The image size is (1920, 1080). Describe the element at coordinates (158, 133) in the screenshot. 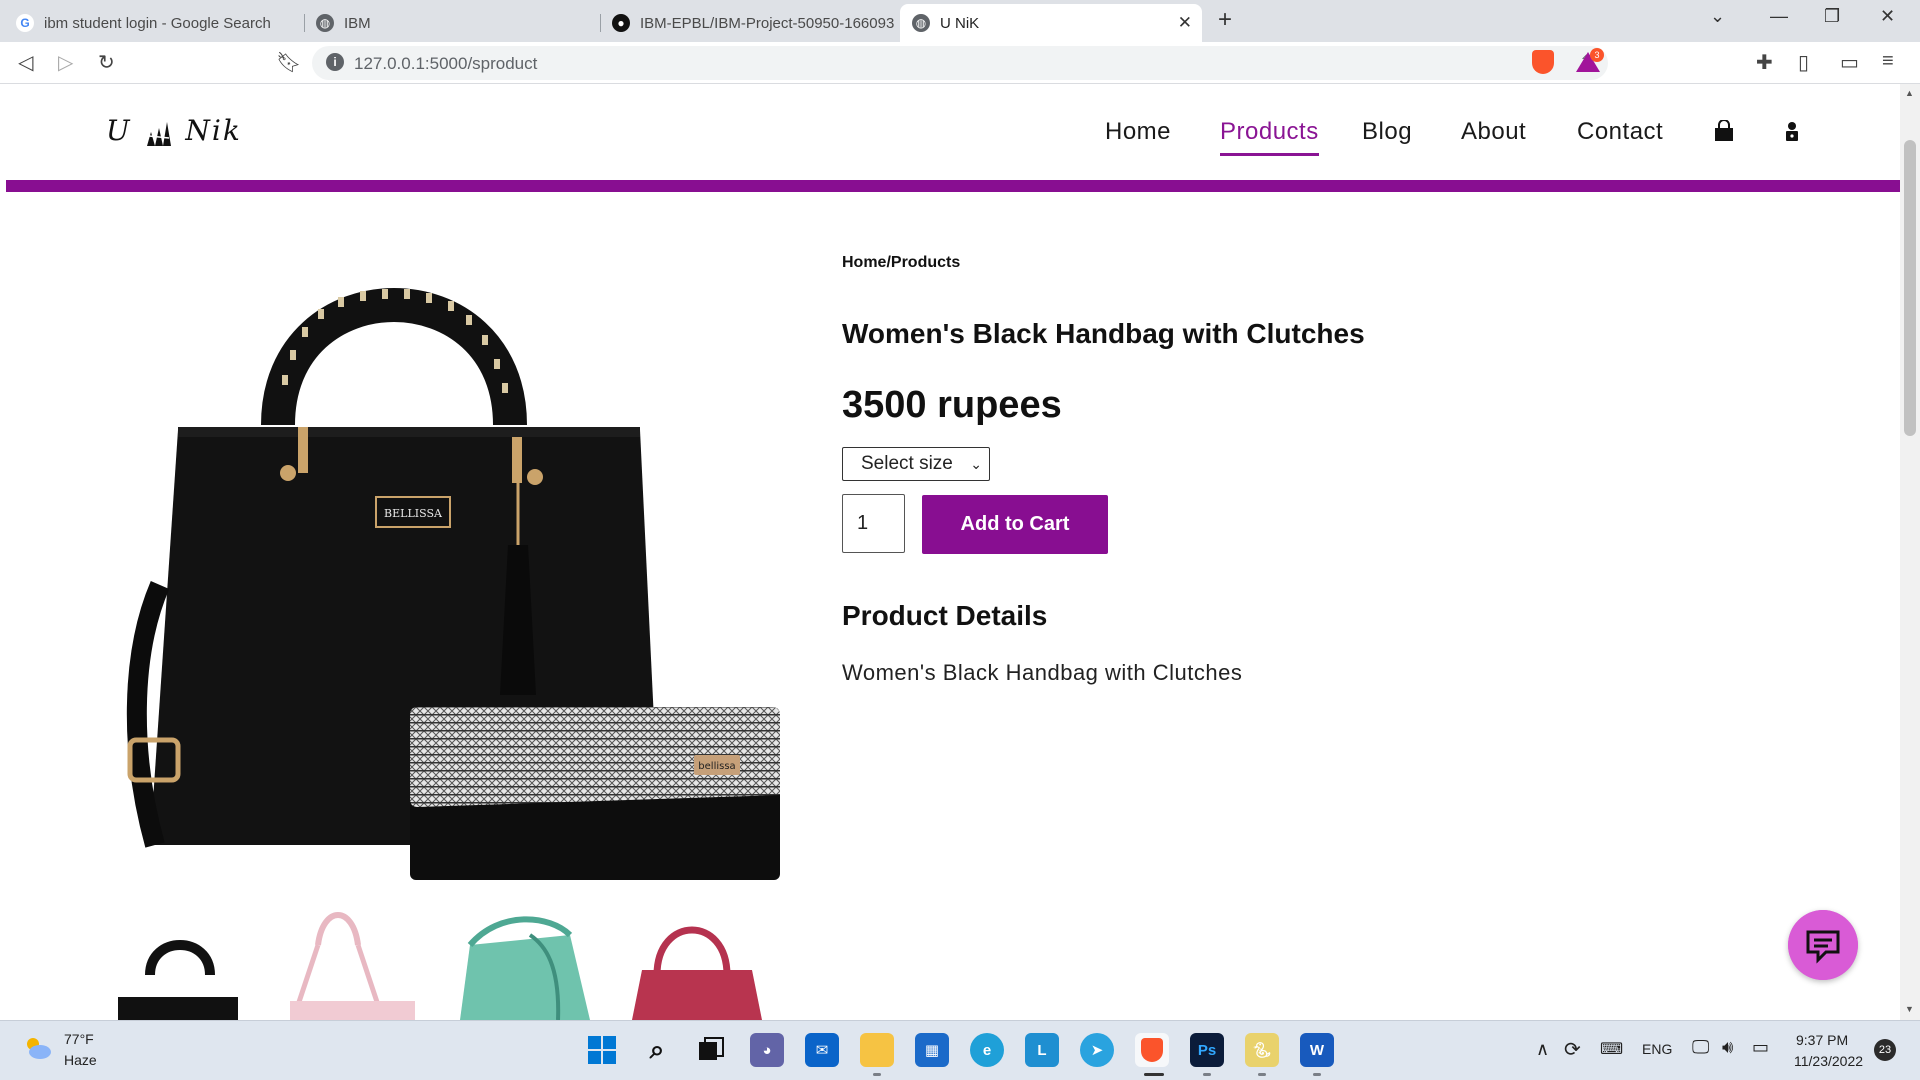

I see `logo-bag-icon` at that location.